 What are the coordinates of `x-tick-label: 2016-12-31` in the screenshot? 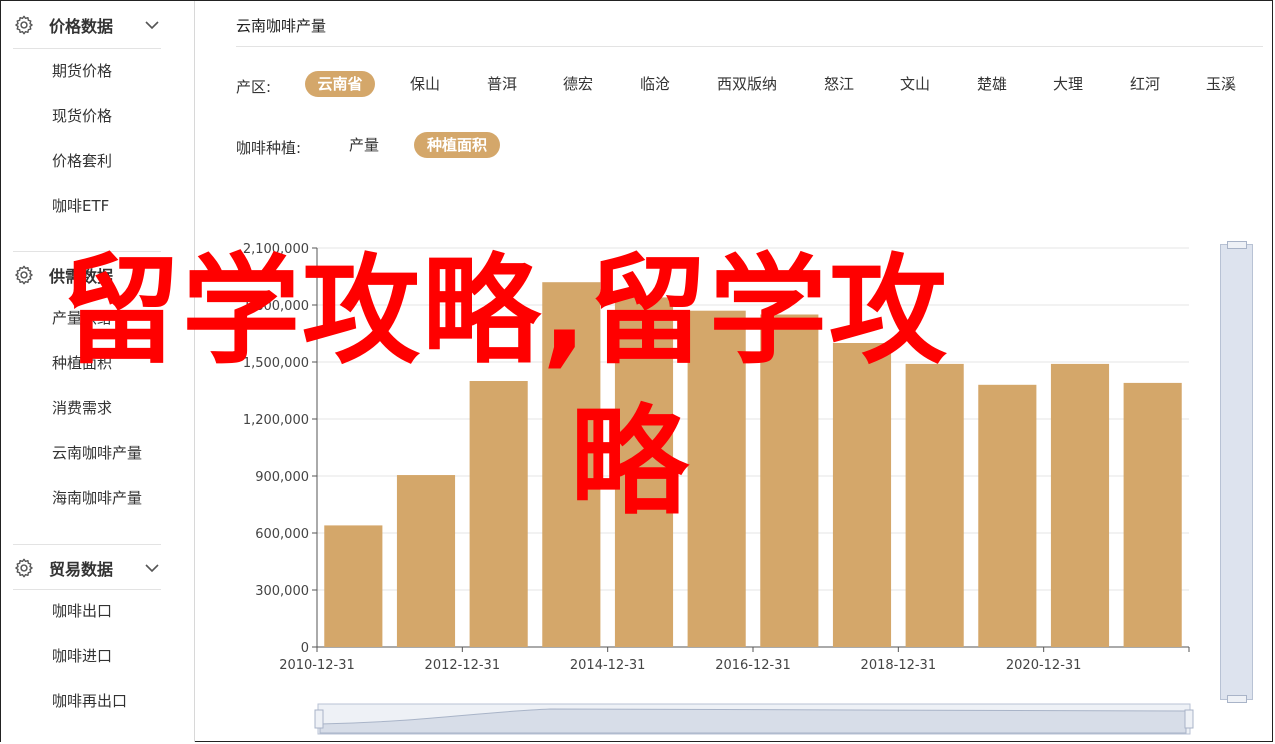 It's located at (753, 665).